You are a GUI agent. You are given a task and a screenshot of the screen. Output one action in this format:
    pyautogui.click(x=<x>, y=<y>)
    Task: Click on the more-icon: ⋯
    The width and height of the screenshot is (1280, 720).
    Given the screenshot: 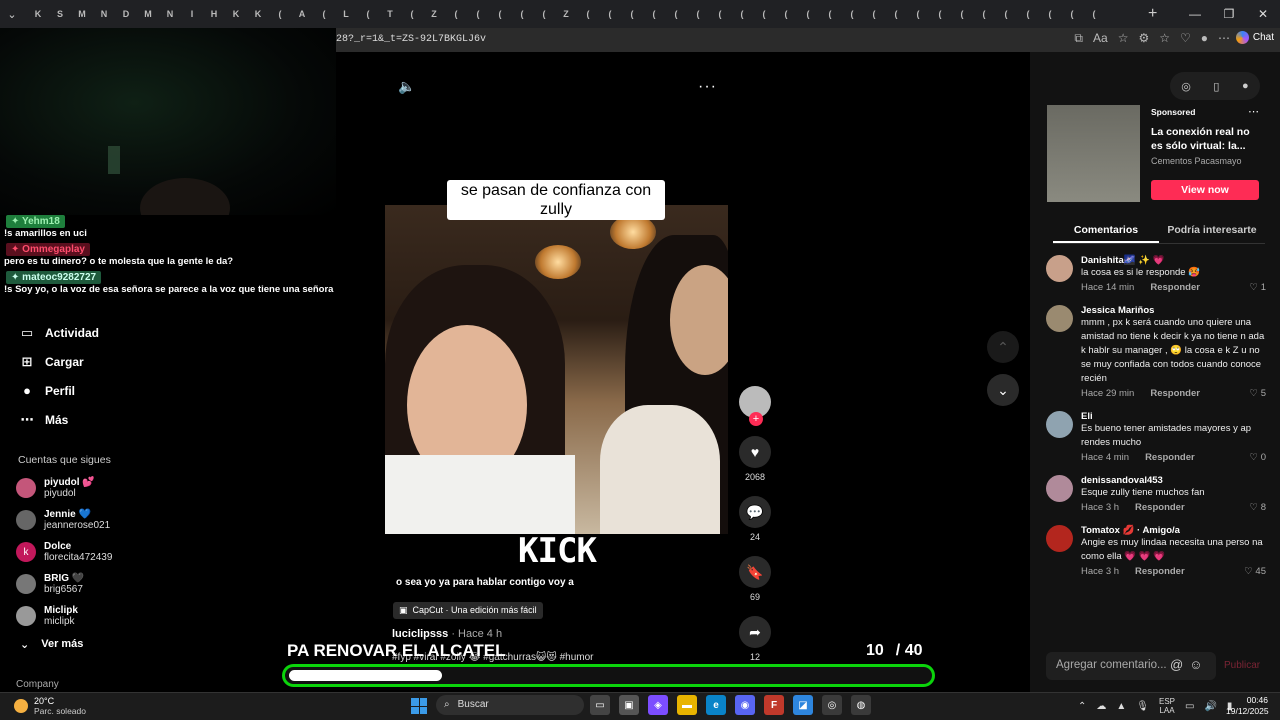 What is the action you would take?
    pyautogui.click(x=1224, y=38)
    